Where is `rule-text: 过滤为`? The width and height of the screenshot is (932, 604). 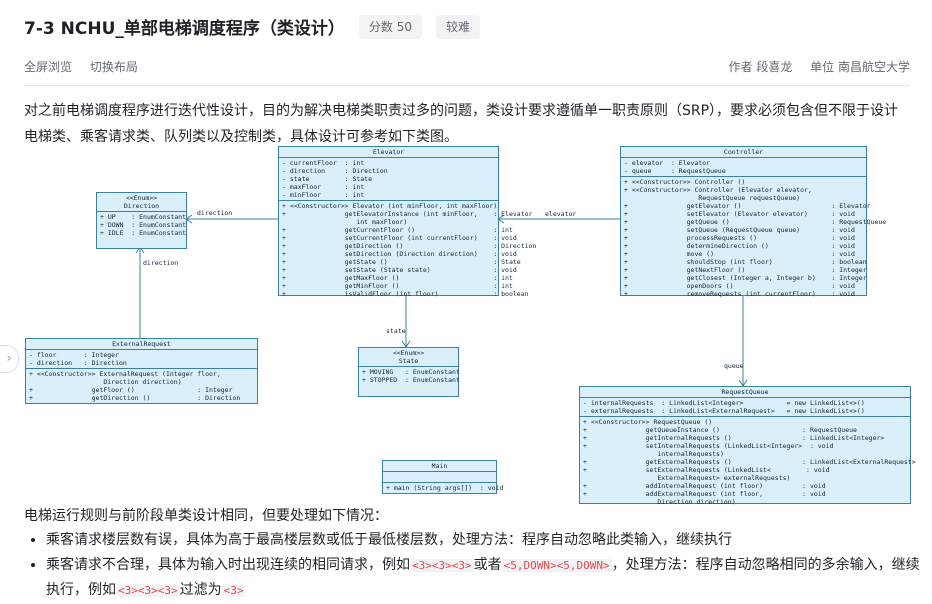 rule-text: 过滤为 is located at coordinates (200, 590).